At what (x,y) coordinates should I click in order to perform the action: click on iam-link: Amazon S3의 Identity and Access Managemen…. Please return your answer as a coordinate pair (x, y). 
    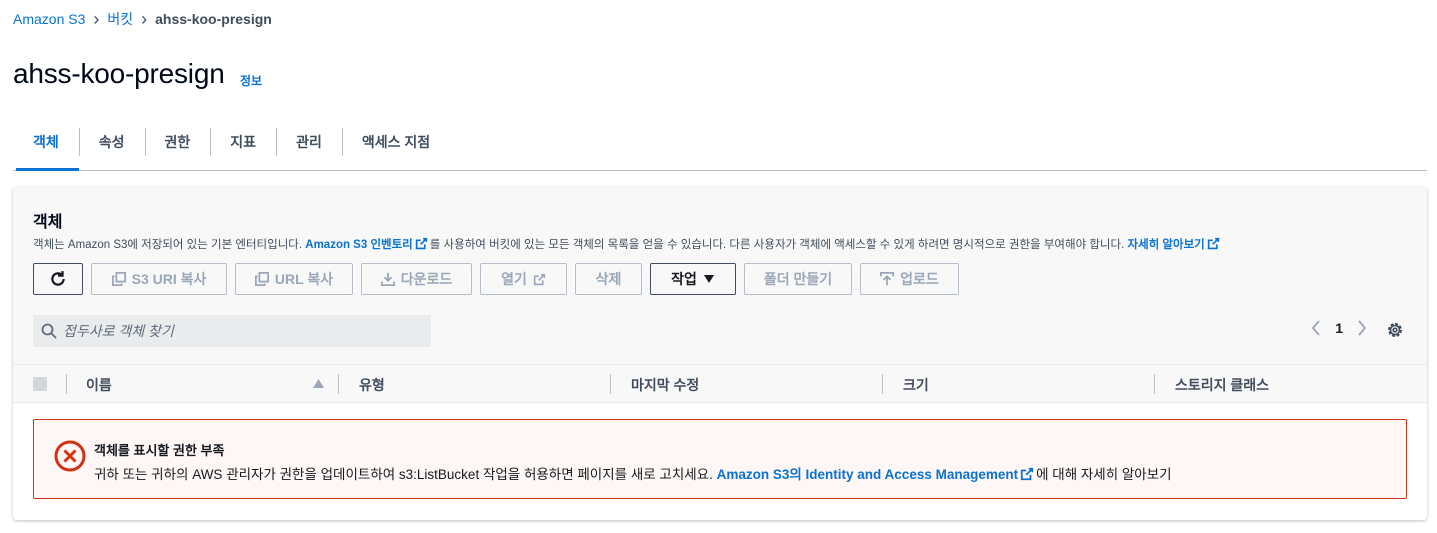
    Looking at the image, I should click on (868, 474).